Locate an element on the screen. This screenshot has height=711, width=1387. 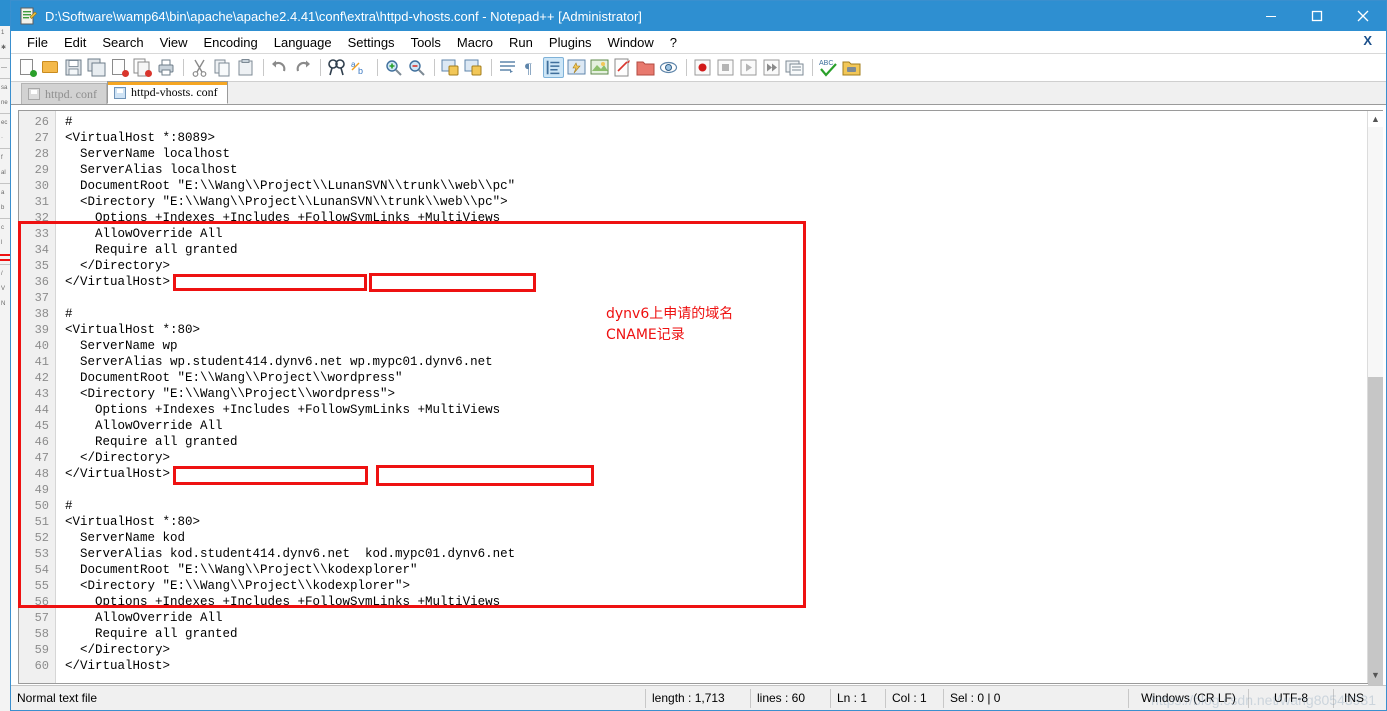
editor-vertical-scrollbar: ▲ ▼ is located at coordinates (1375, 398).